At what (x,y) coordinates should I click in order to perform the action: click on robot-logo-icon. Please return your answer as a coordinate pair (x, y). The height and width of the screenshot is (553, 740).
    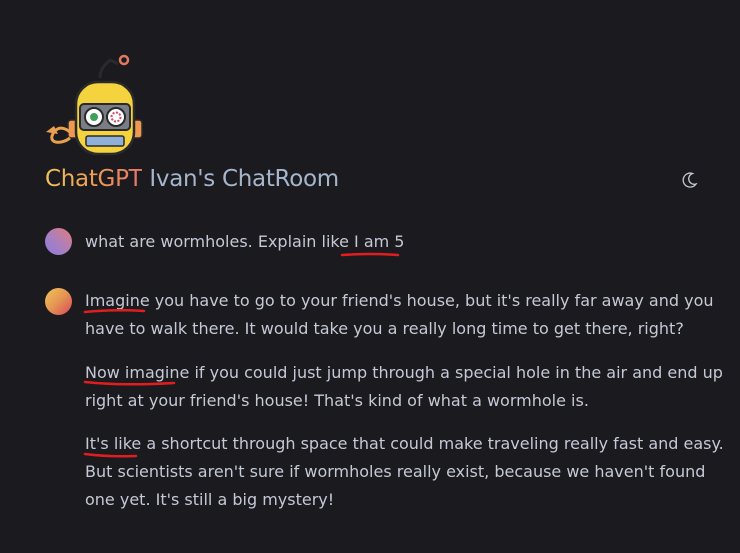
    Looking at the image, I should click on (94, 105).